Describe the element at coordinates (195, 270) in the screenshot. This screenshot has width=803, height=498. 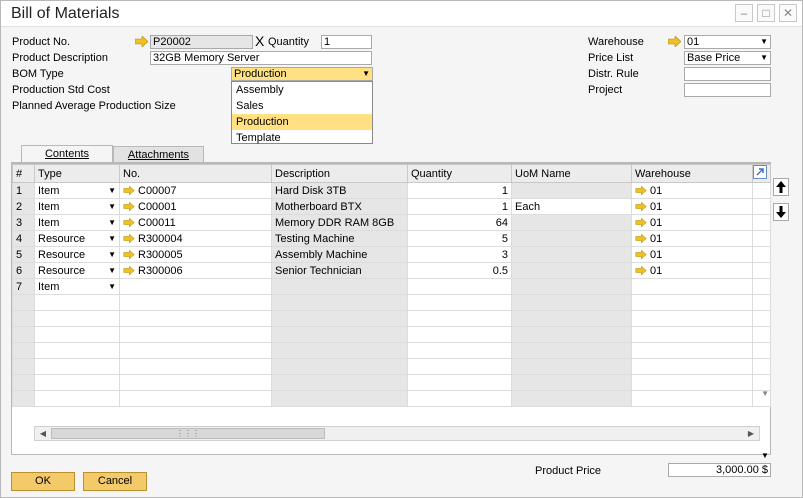
I see `no-cell: R300006` at that location.